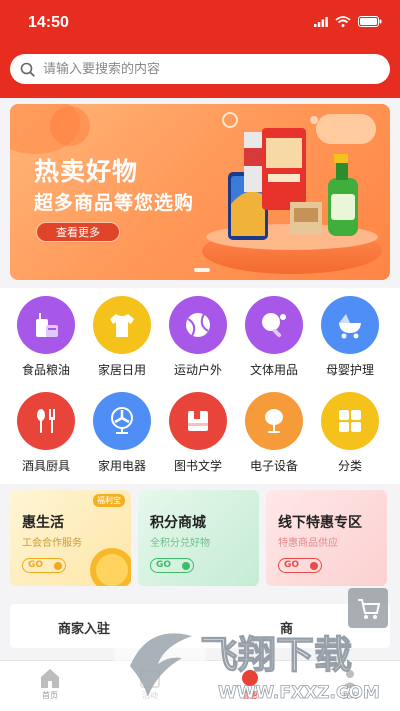 This screenshot has width=400, height=711. What do you see at coordinates (198, 325) in the screenshot?
I see `tennis-ball-icon` at bounding box center [198, 325].